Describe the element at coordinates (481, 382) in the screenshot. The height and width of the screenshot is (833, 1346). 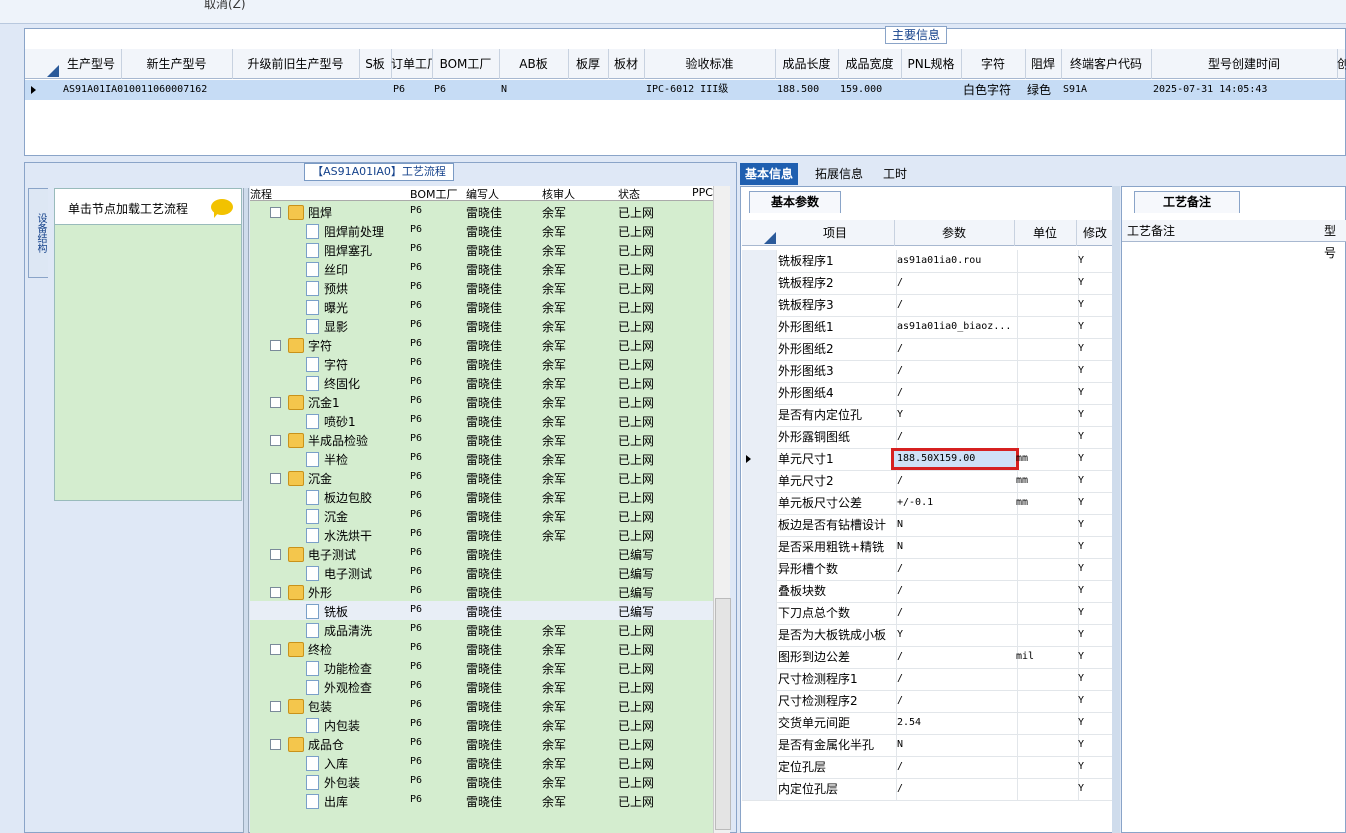
I see `tree-row: 终固化 P6 雷晓佳 余军 已上网` at that location.